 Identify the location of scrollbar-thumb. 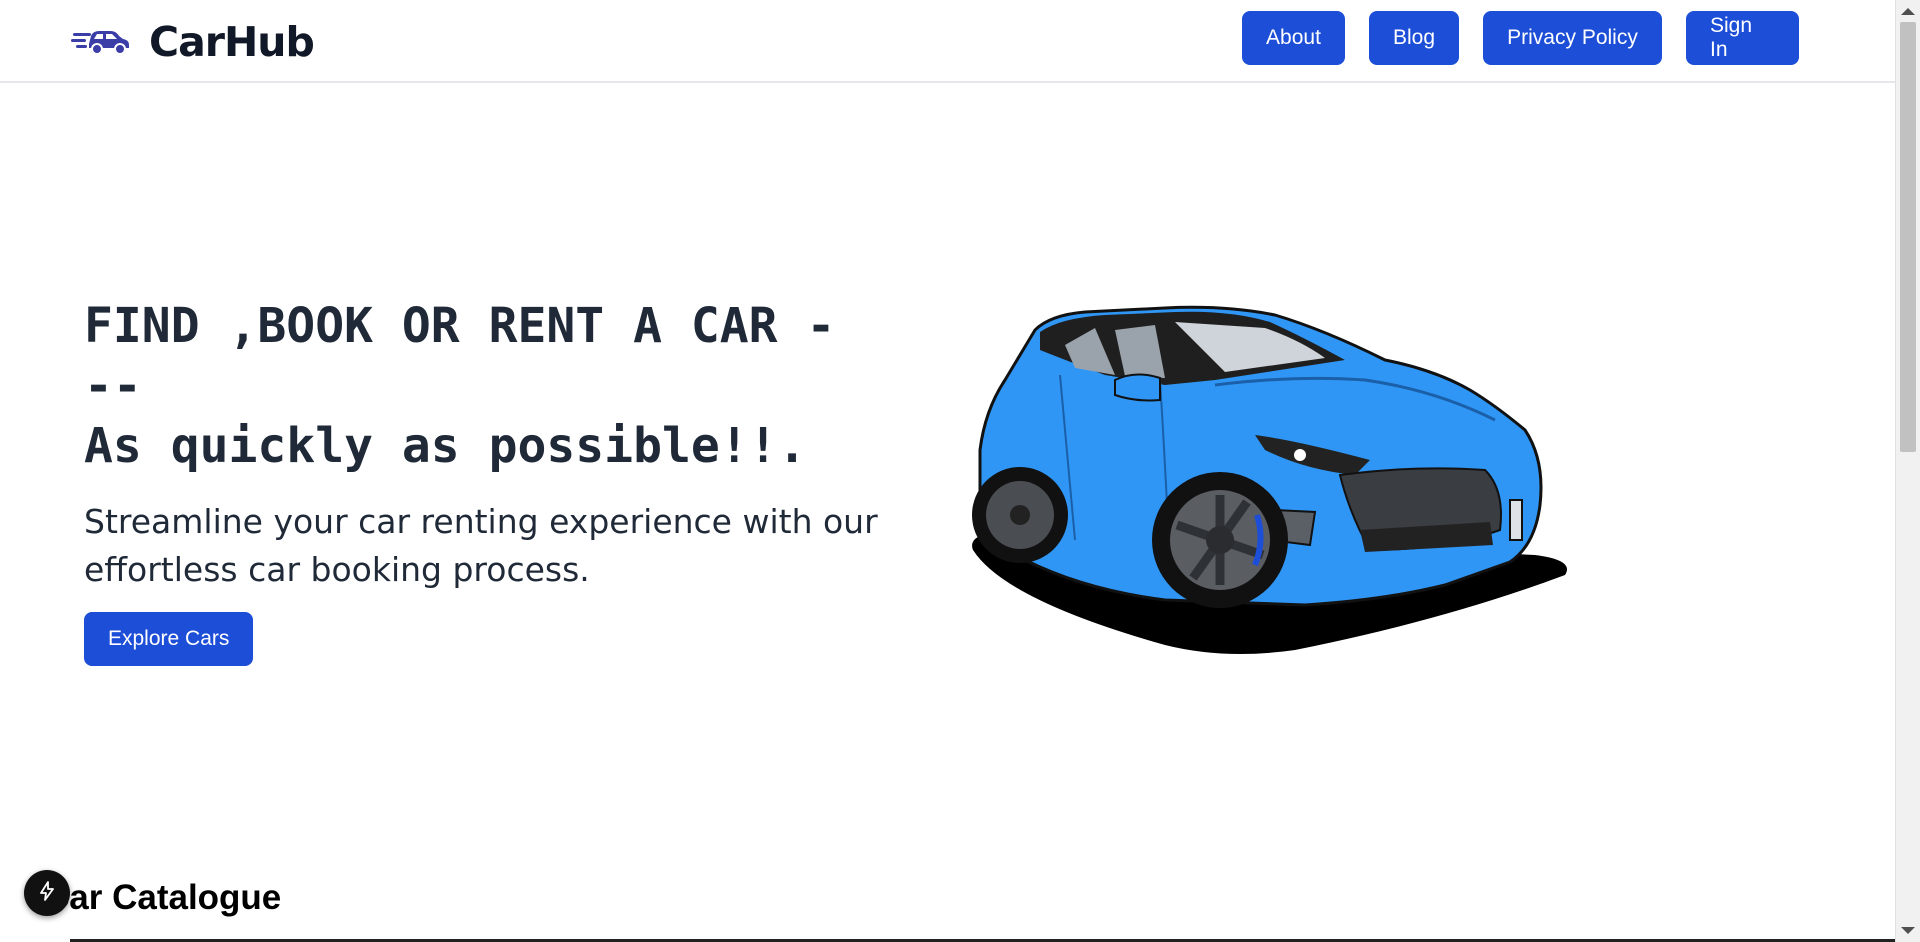
(1908, 237).